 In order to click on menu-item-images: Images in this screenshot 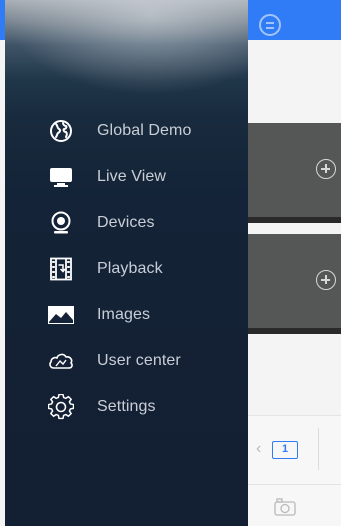, I will do `click(126, 315)`.